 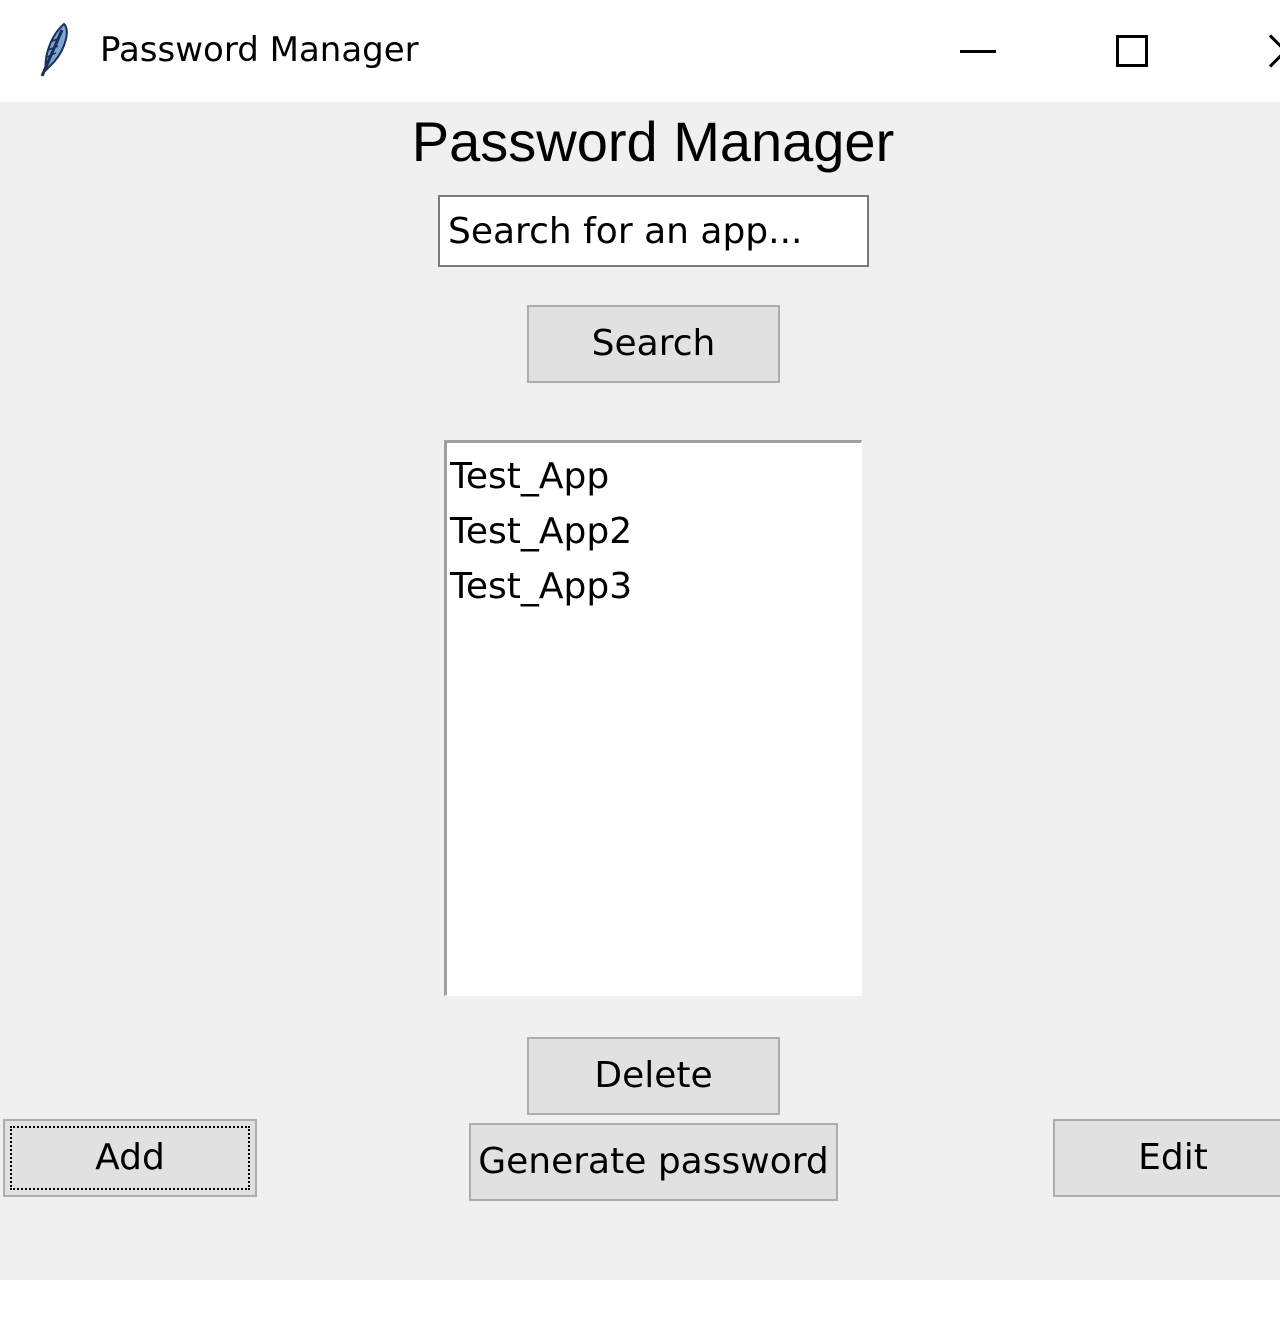 I want to click on search-input, so click(x=653, y=231).